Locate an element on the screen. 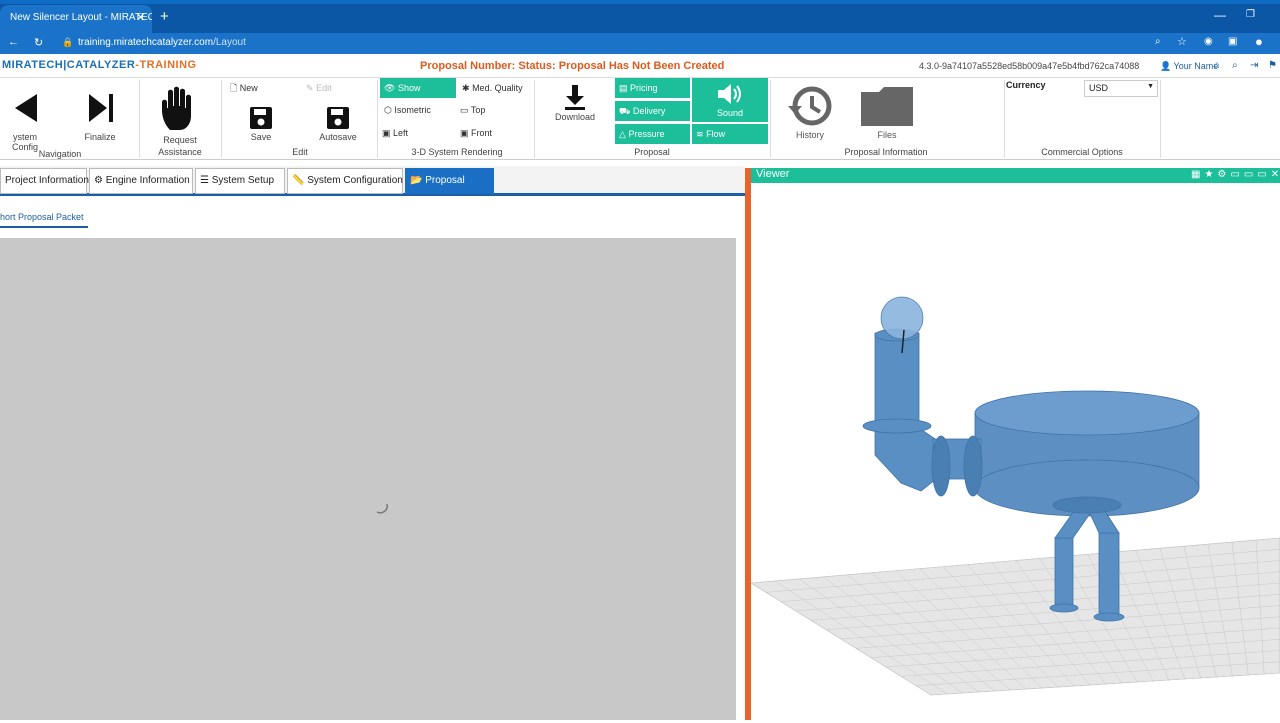 The image size is (1280, 723). left-view-icon: ▣ is located at coordinates (386, 133).